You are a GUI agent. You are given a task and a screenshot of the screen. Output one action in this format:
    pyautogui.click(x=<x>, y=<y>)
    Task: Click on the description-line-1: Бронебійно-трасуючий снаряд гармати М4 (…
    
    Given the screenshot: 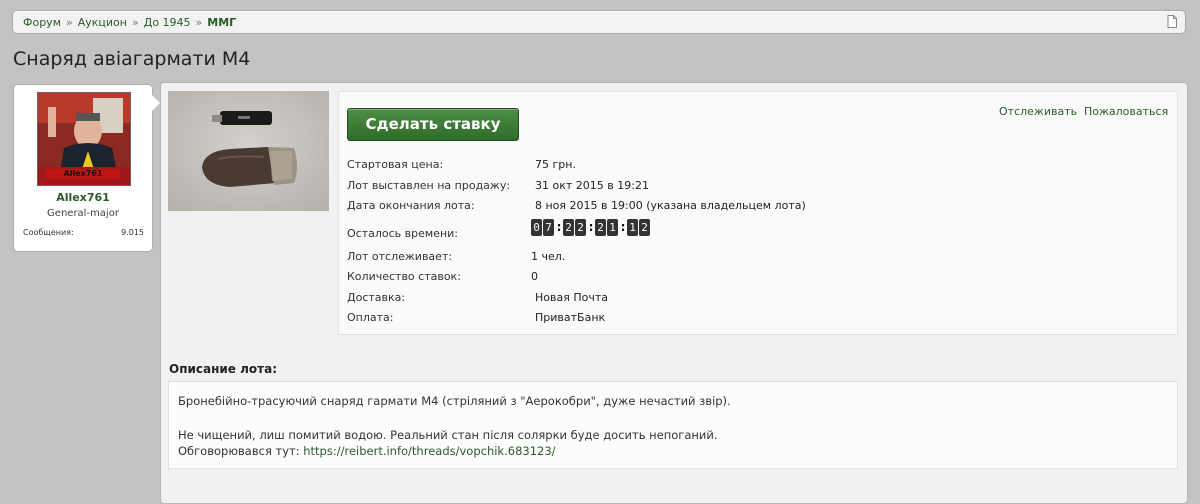 What is the action you would take?
    pyautogui.click(x=454, y=401)
    